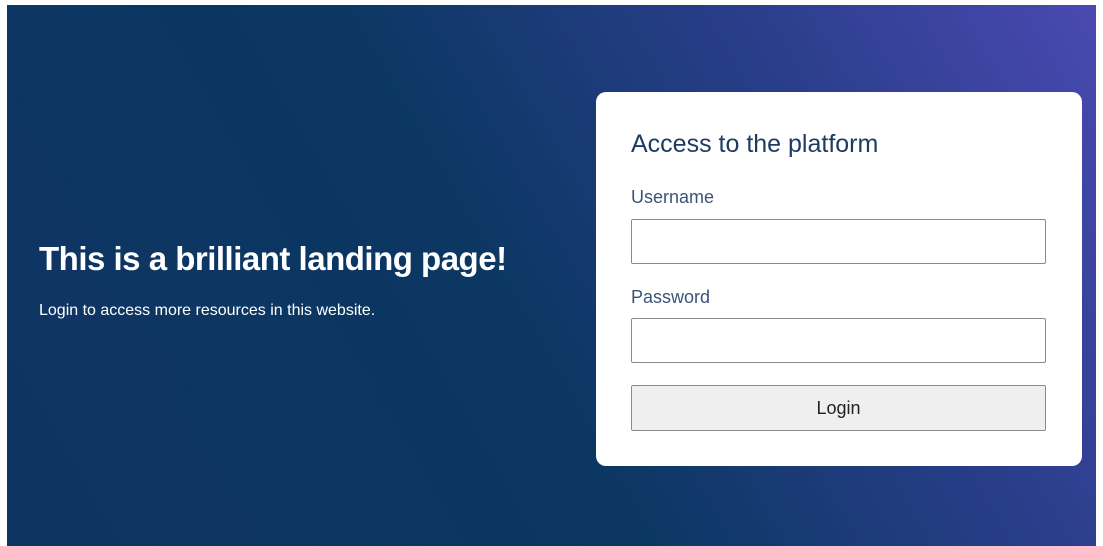 The image size is (1103, 546). What do you see at coordinates (838, 408) in the screenshot?
I see `login-button: Login` at bounding box center [838, 408].